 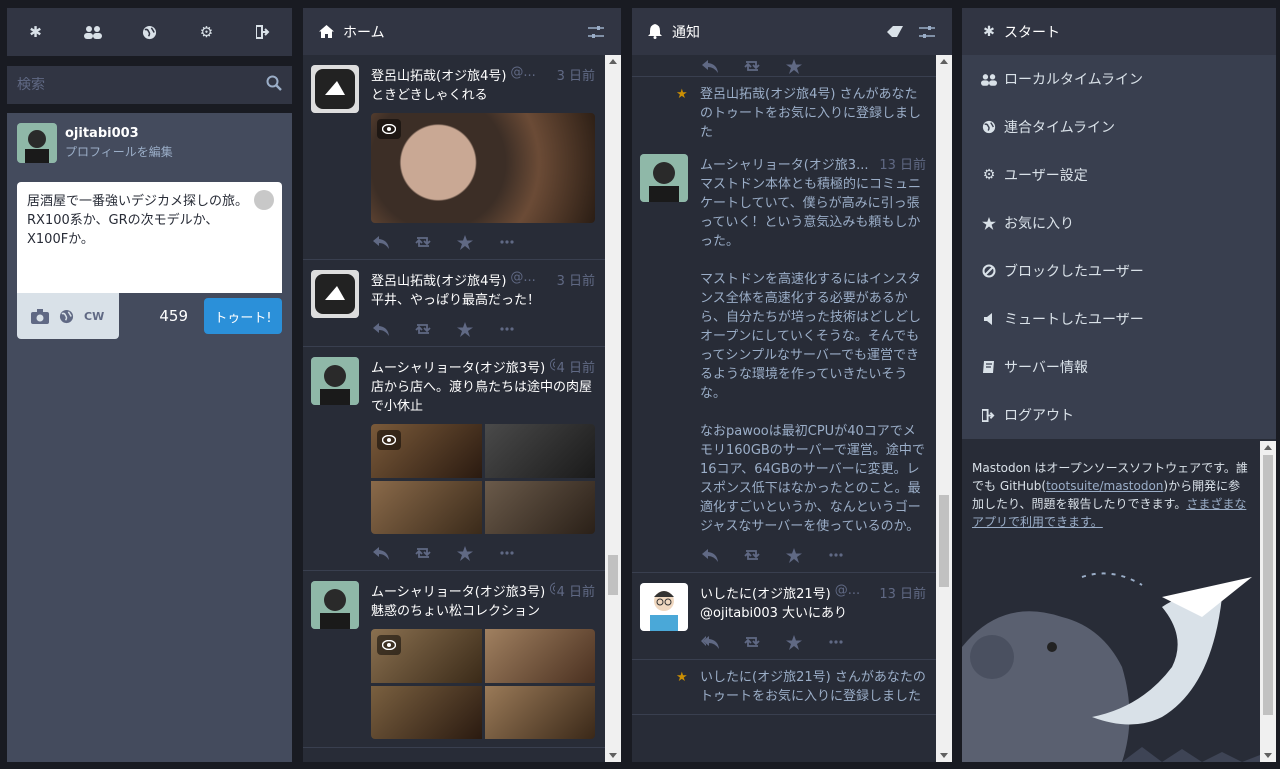 I want to click on relative-time: 4 日前, so click(x=576, y=590).